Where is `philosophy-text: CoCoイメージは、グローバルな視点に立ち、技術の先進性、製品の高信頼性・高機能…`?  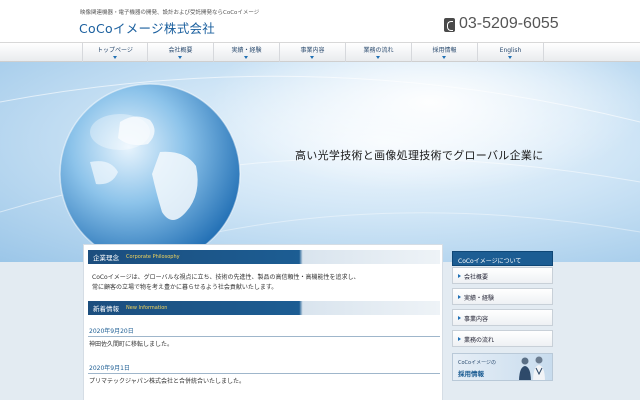
philosophy-text: CoCoイメージは、グローバルな視点に立ち、技術の先進性、製品の高信頼性・高機能… is located at coordinates (262, 283).